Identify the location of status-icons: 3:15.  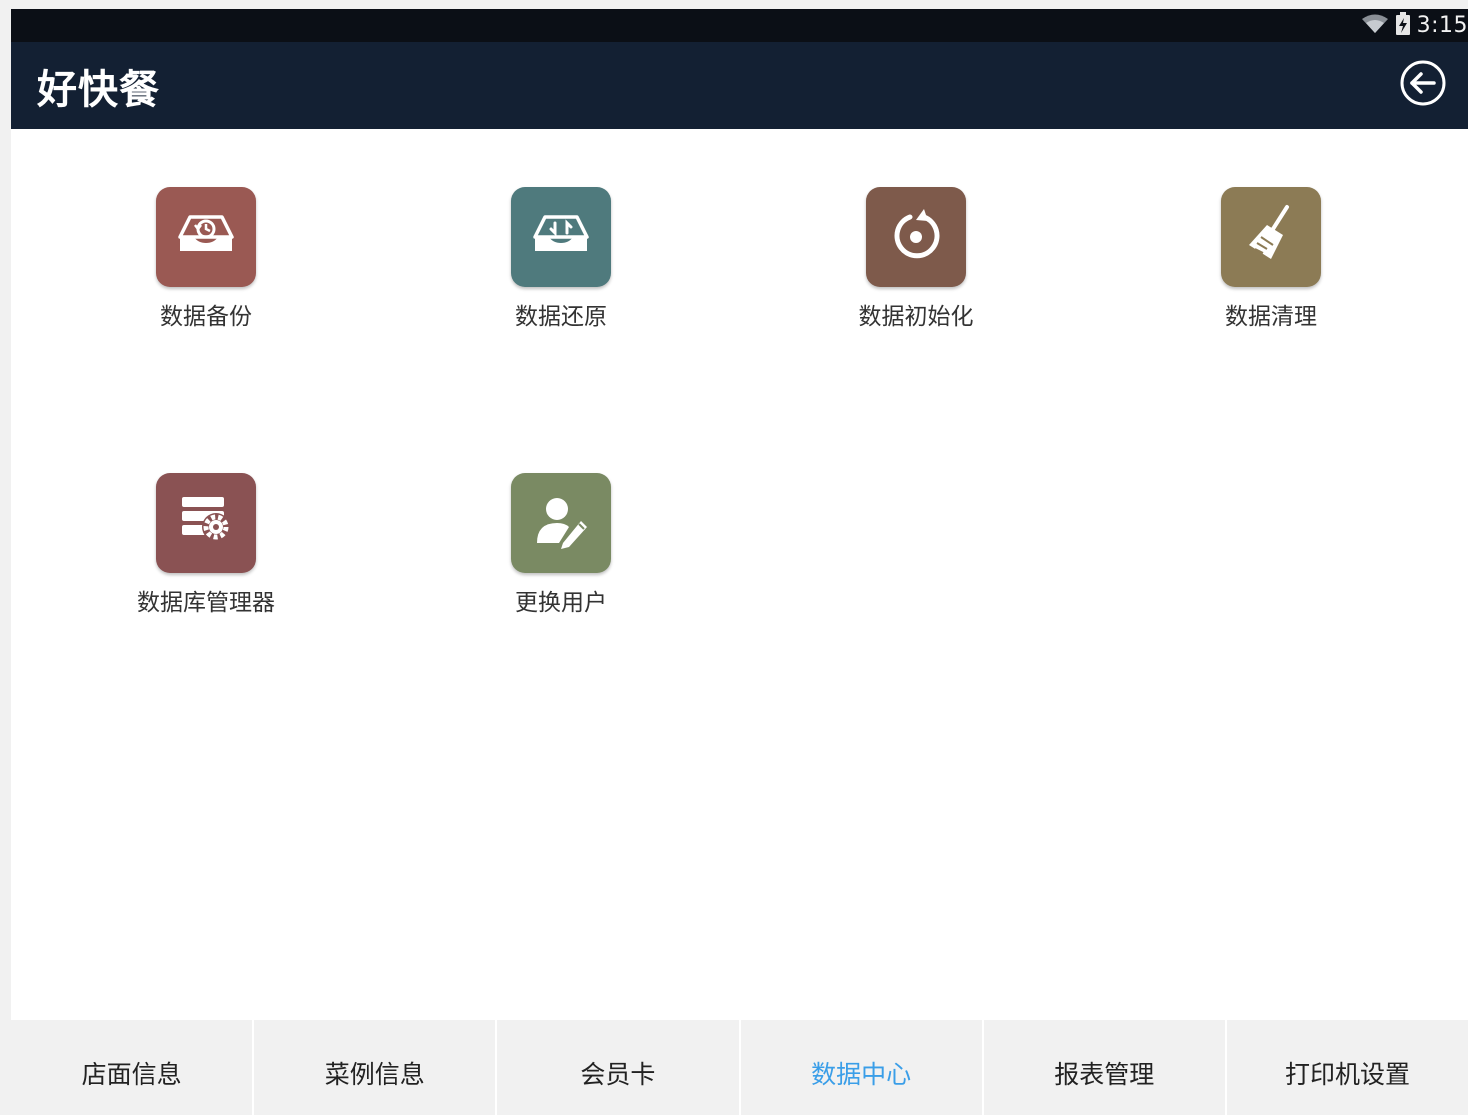
(1414, 25).